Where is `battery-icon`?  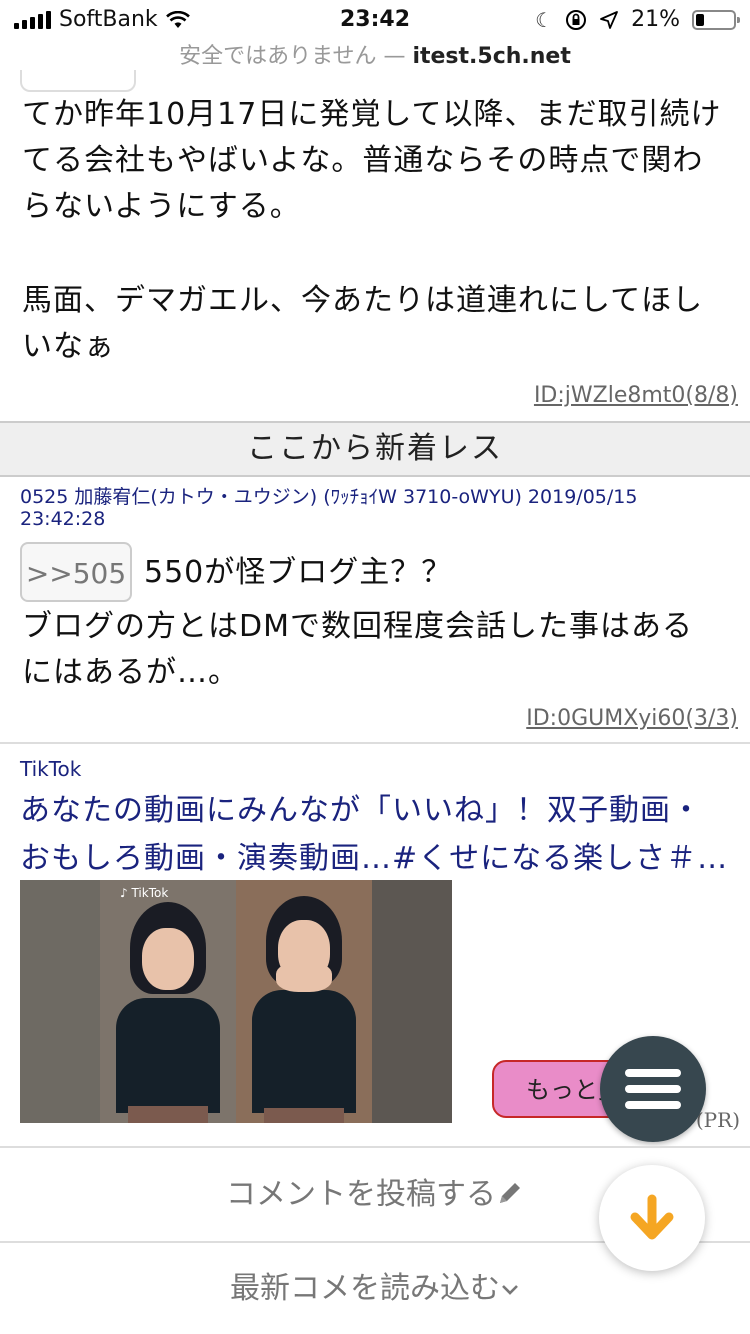
battery-icon is located at coordinates (716, 19).